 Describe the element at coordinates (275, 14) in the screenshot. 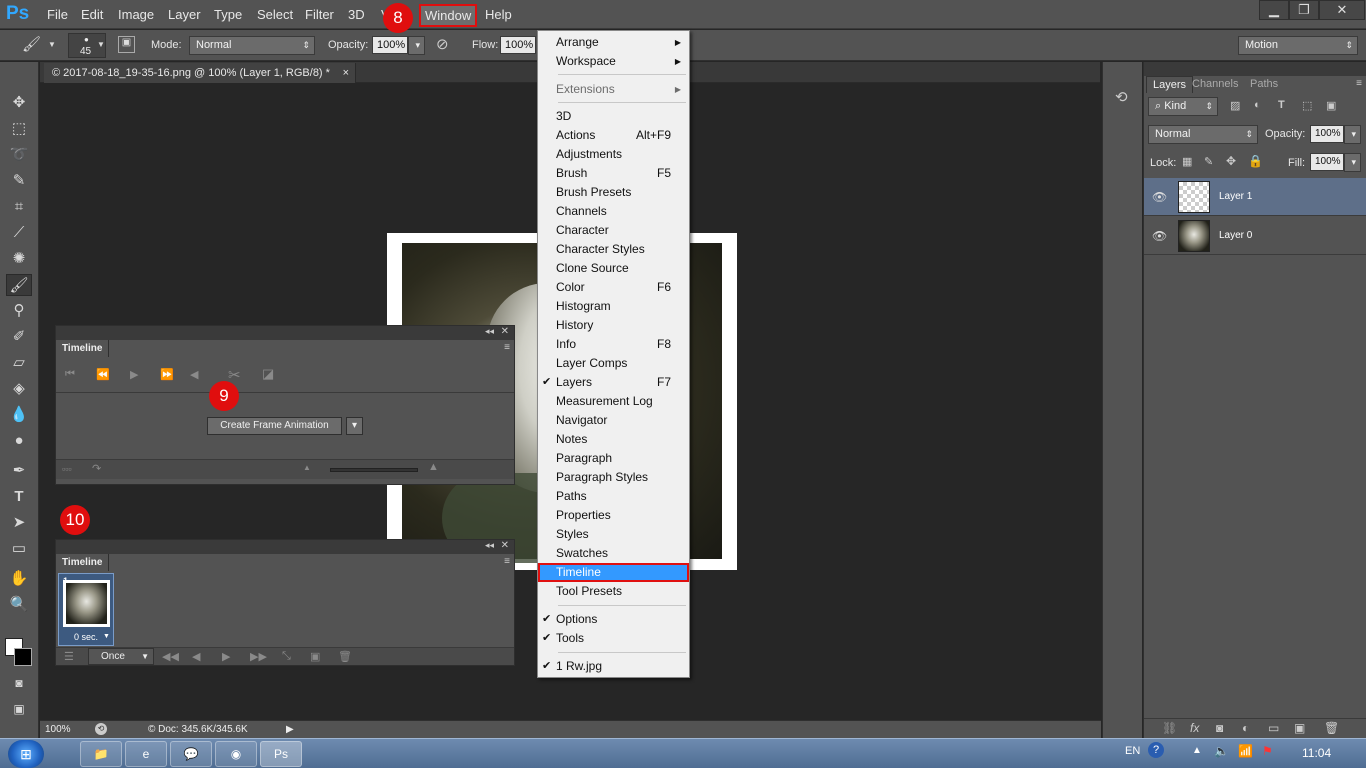

I see `menu-select: Select` at that location.